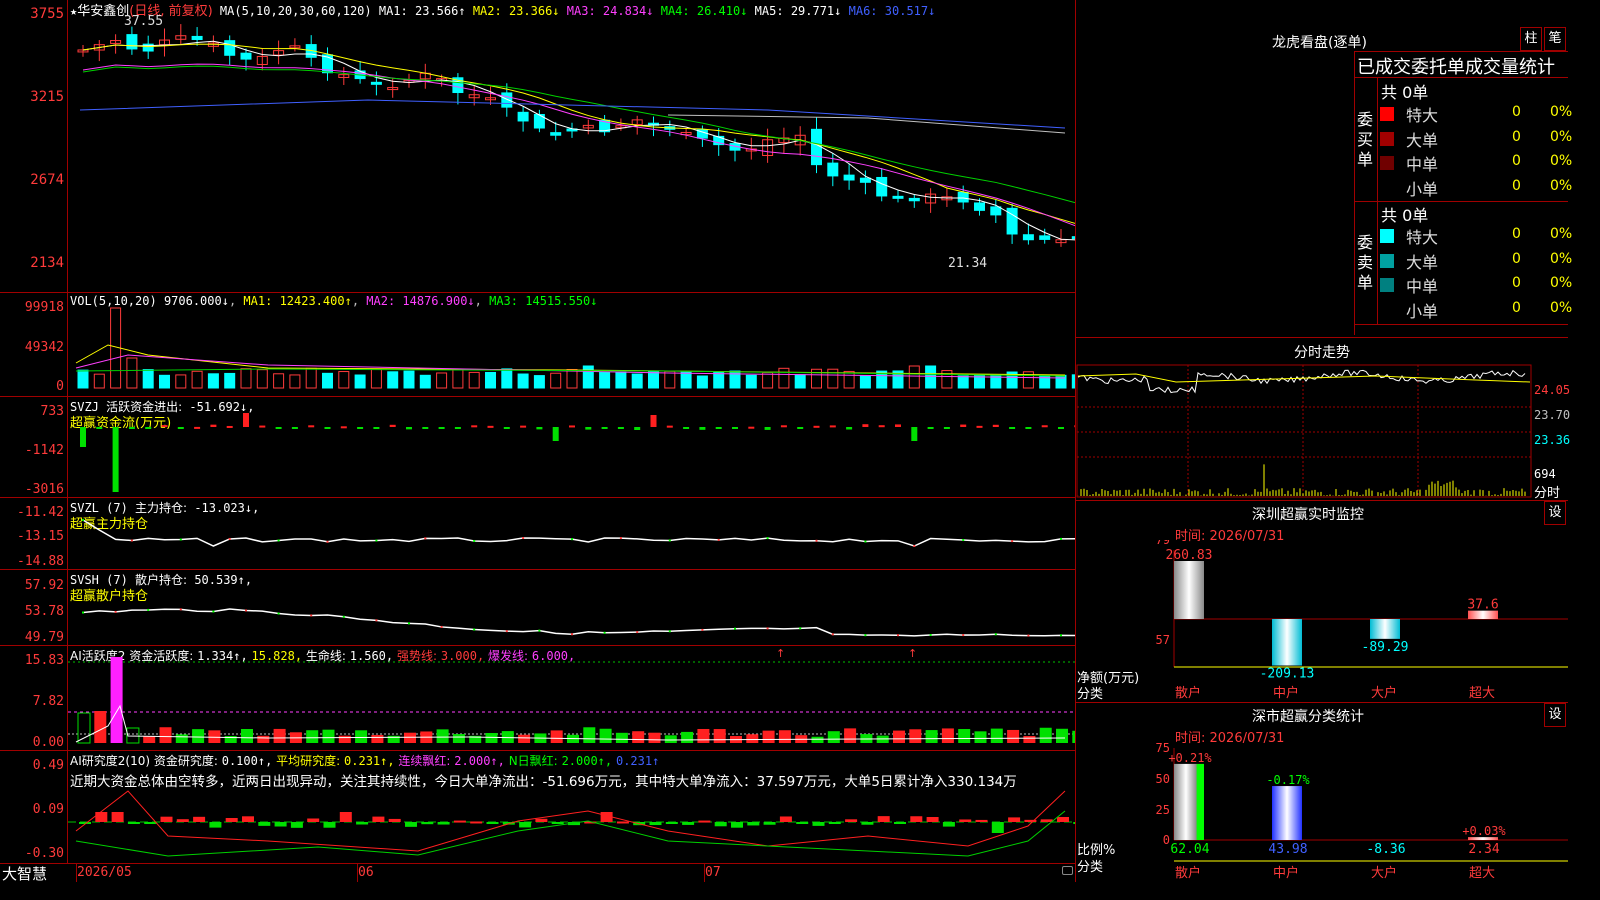 This screenshot has width=1600, height=900. I want to click on order-row: 大单 0 0%, so click(1476, 139).